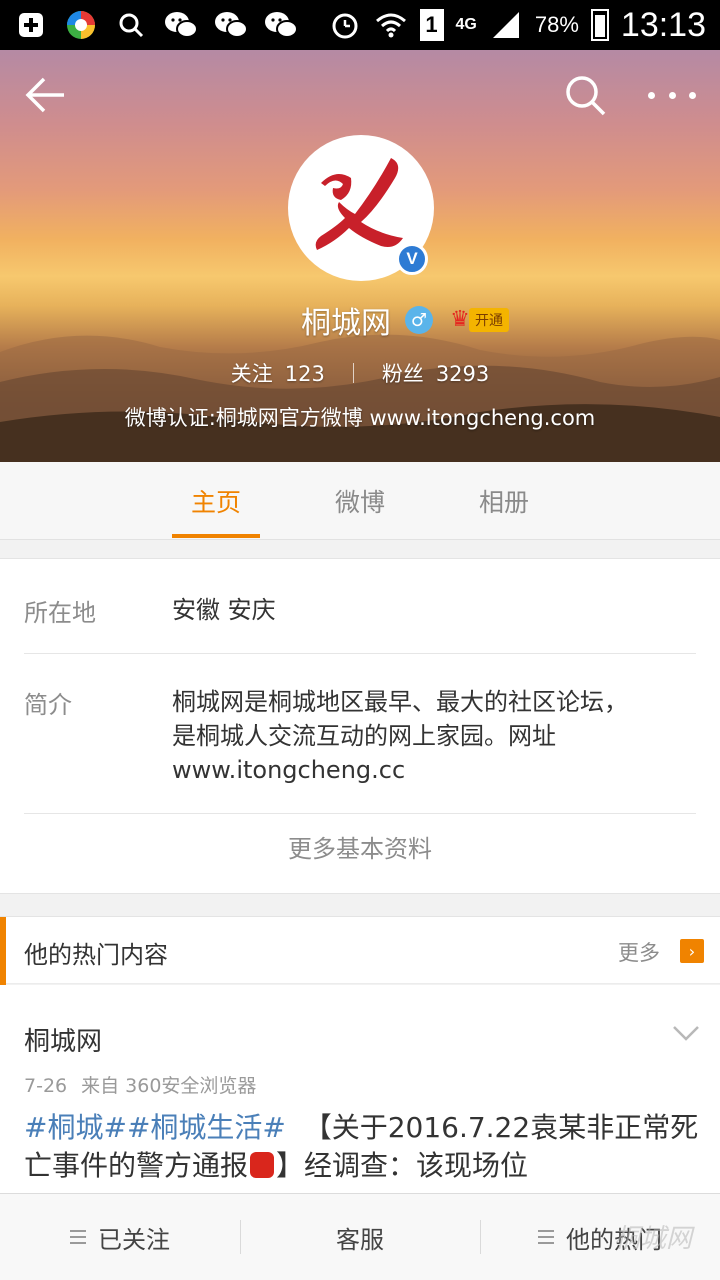 Image resolution: width=720 pixels, height=1280 pixels. I want to click on post-meta: 7-26 来自 360安全浏览器, so click(140, 1084).